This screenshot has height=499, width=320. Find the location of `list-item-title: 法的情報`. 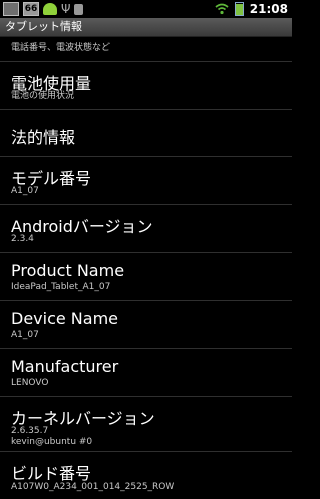

list-item-title: 法的情報 is located at coordinates (43, 137).